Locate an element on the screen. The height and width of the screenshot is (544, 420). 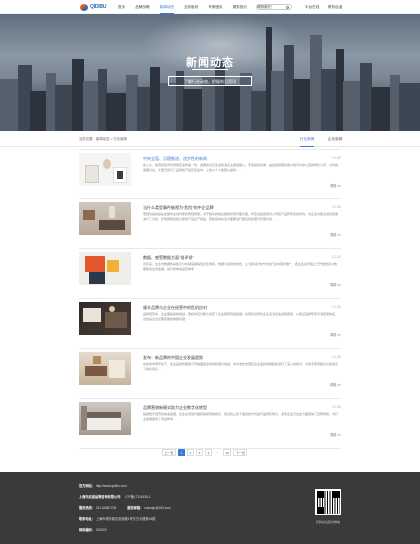
tab-company-news: 企业新闻 is located at coordinates (335, 139).